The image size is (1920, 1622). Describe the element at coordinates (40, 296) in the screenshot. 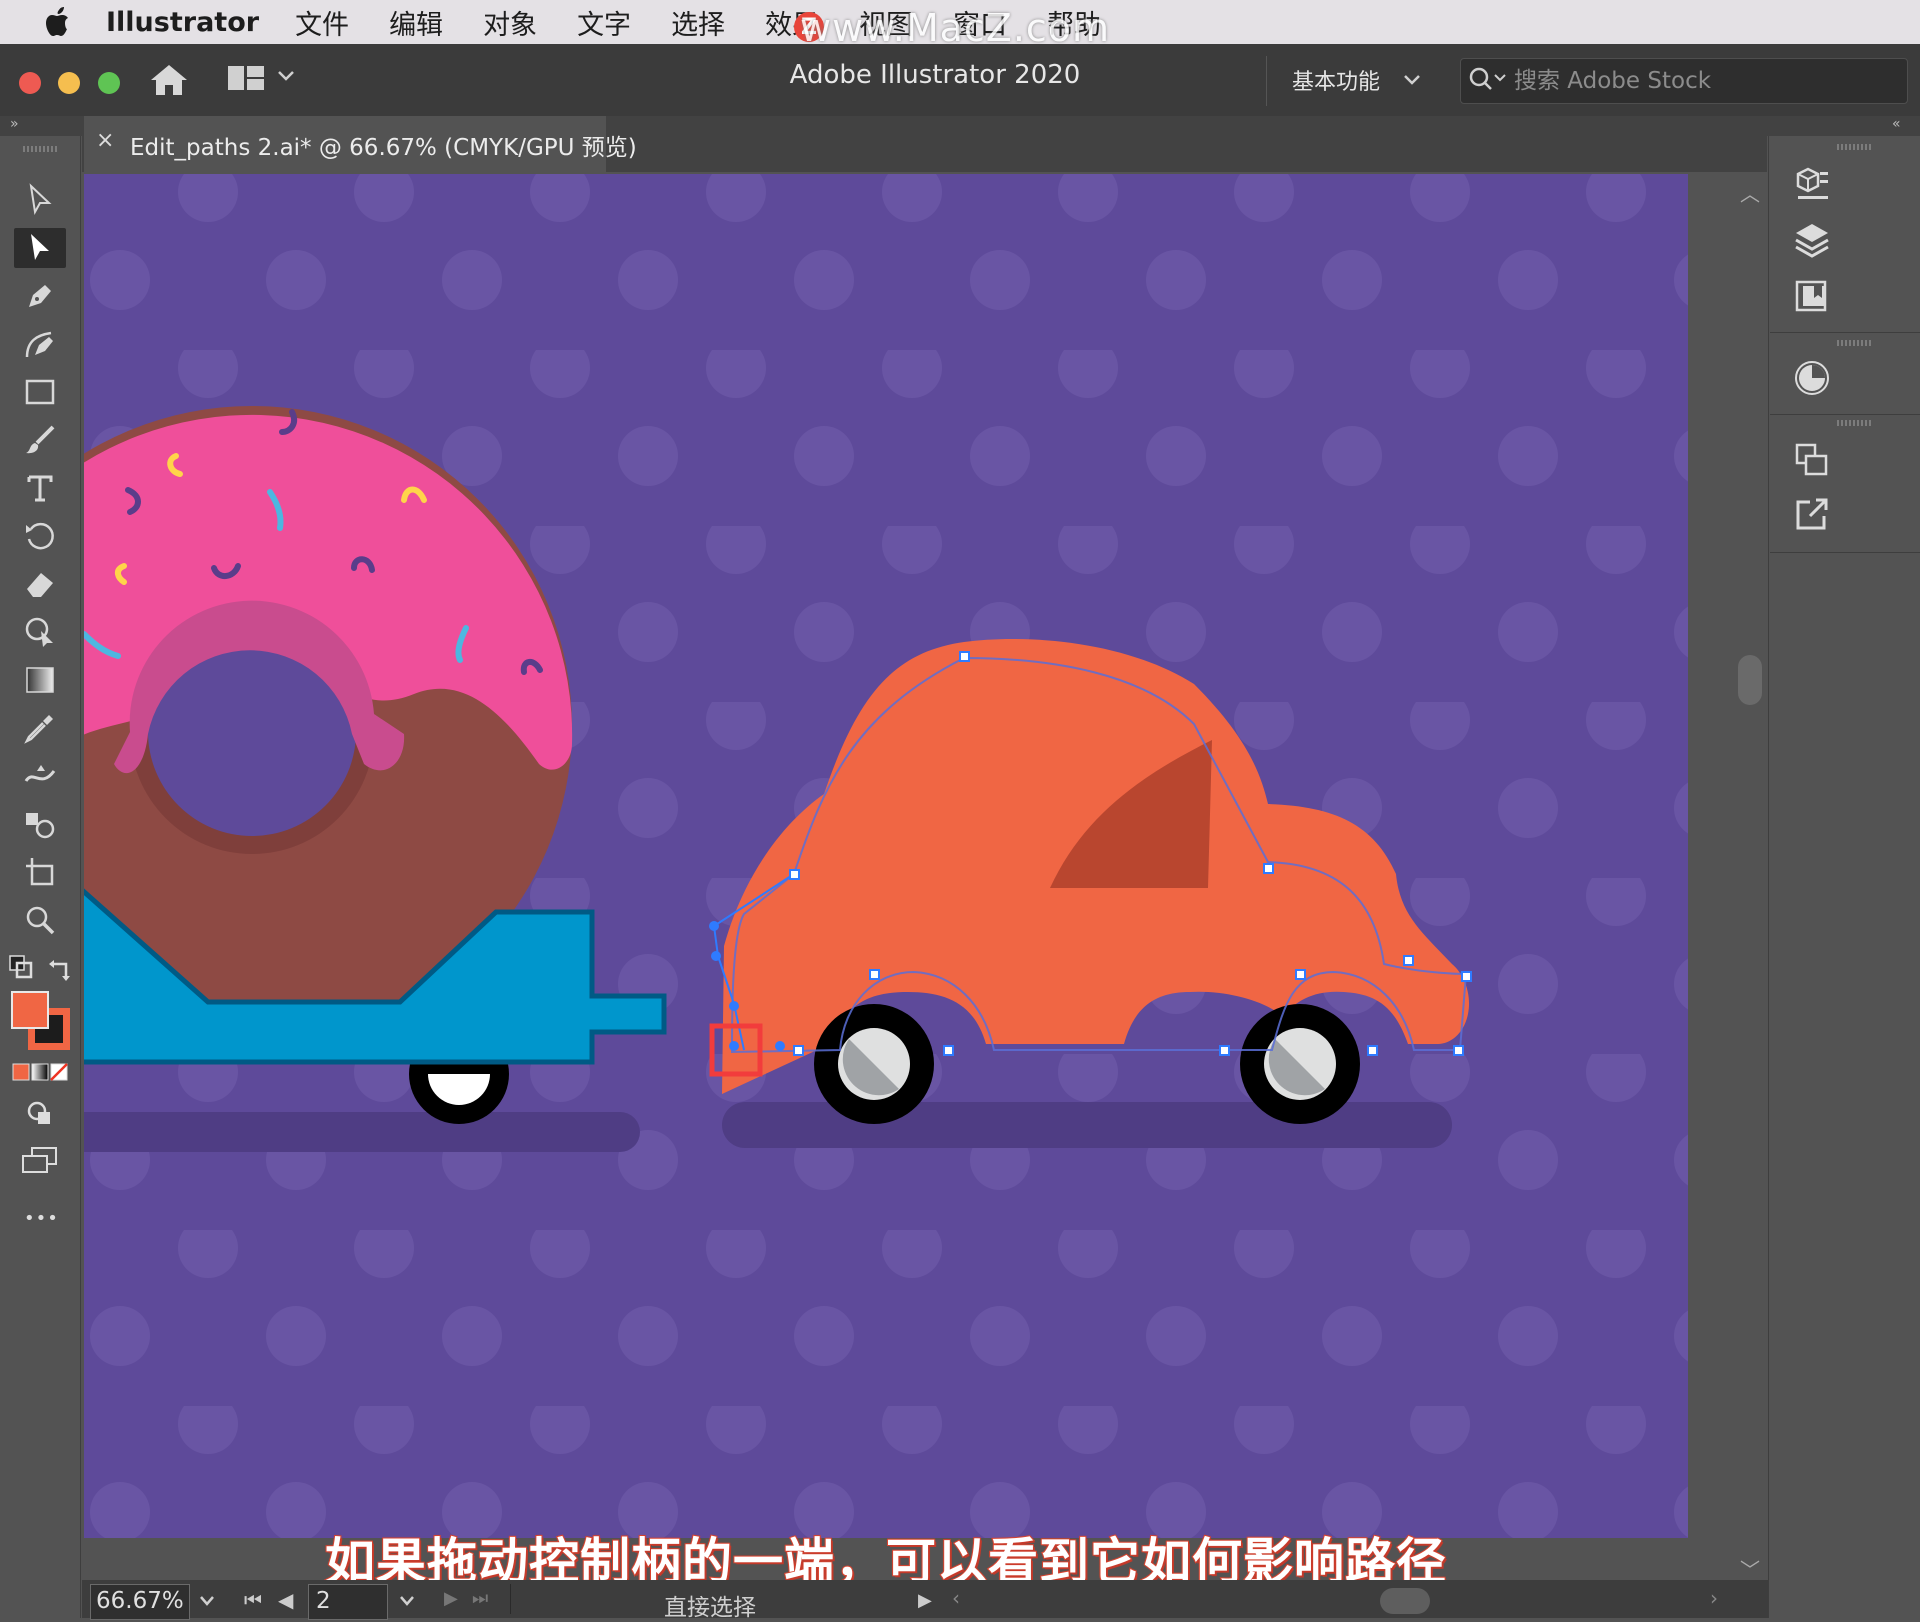

I see `pen-tool-icon` at that location.